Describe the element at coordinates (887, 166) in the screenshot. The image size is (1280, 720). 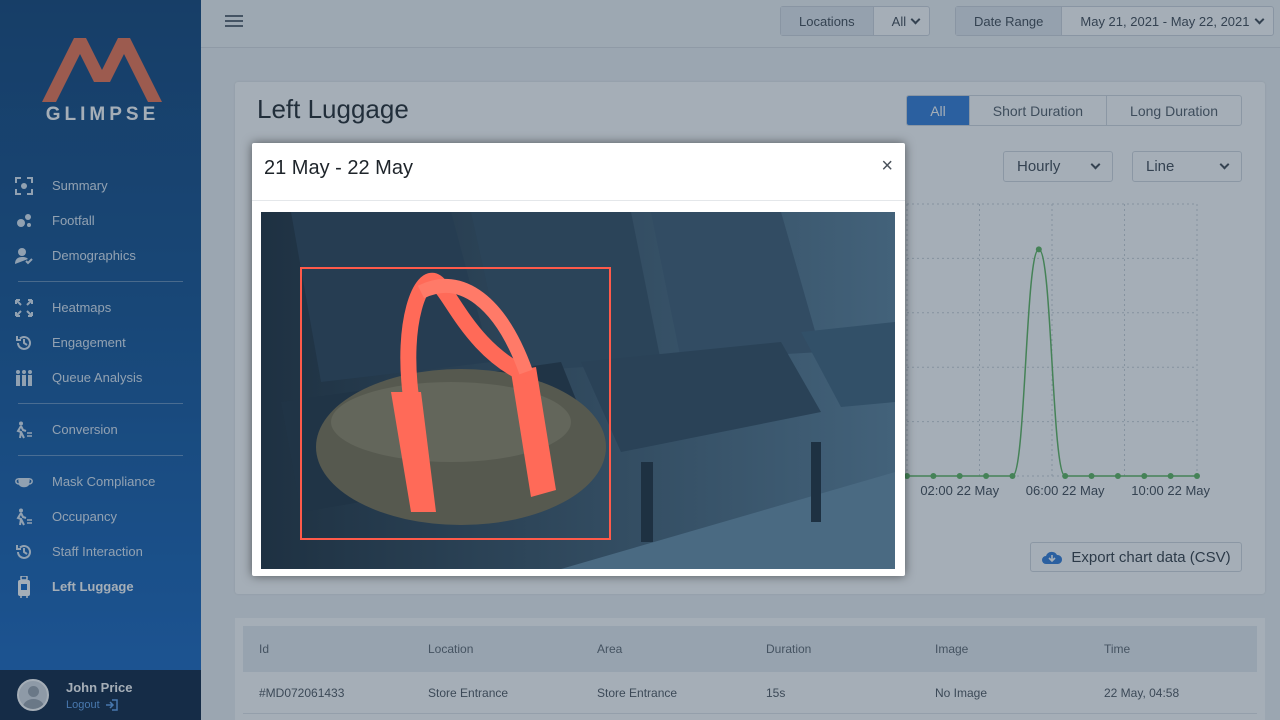
I see `close-icon: ×` at that location.